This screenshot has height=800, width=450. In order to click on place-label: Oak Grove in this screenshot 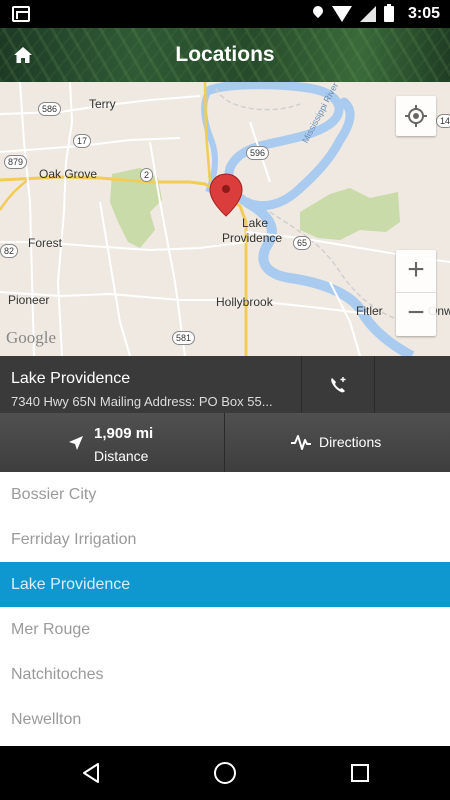, I will do `click(68, 174)`.